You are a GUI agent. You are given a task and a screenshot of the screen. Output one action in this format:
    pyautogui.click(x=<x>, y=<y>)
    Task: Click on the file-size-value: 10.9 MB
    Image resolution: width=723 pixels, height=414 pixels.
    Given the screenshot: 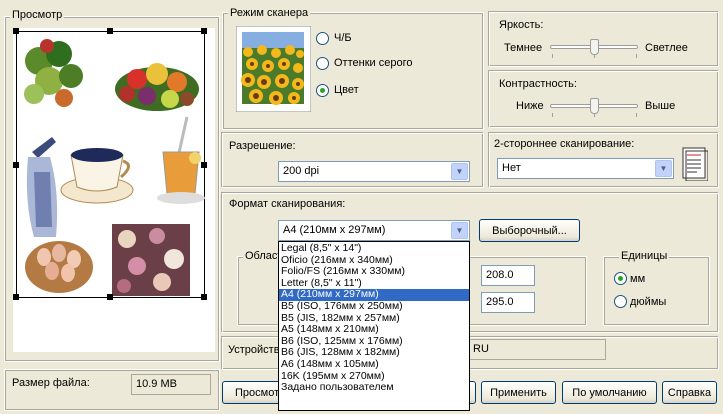 What is the action you would take?
    pyautogui.click(x=171, y=384)
    